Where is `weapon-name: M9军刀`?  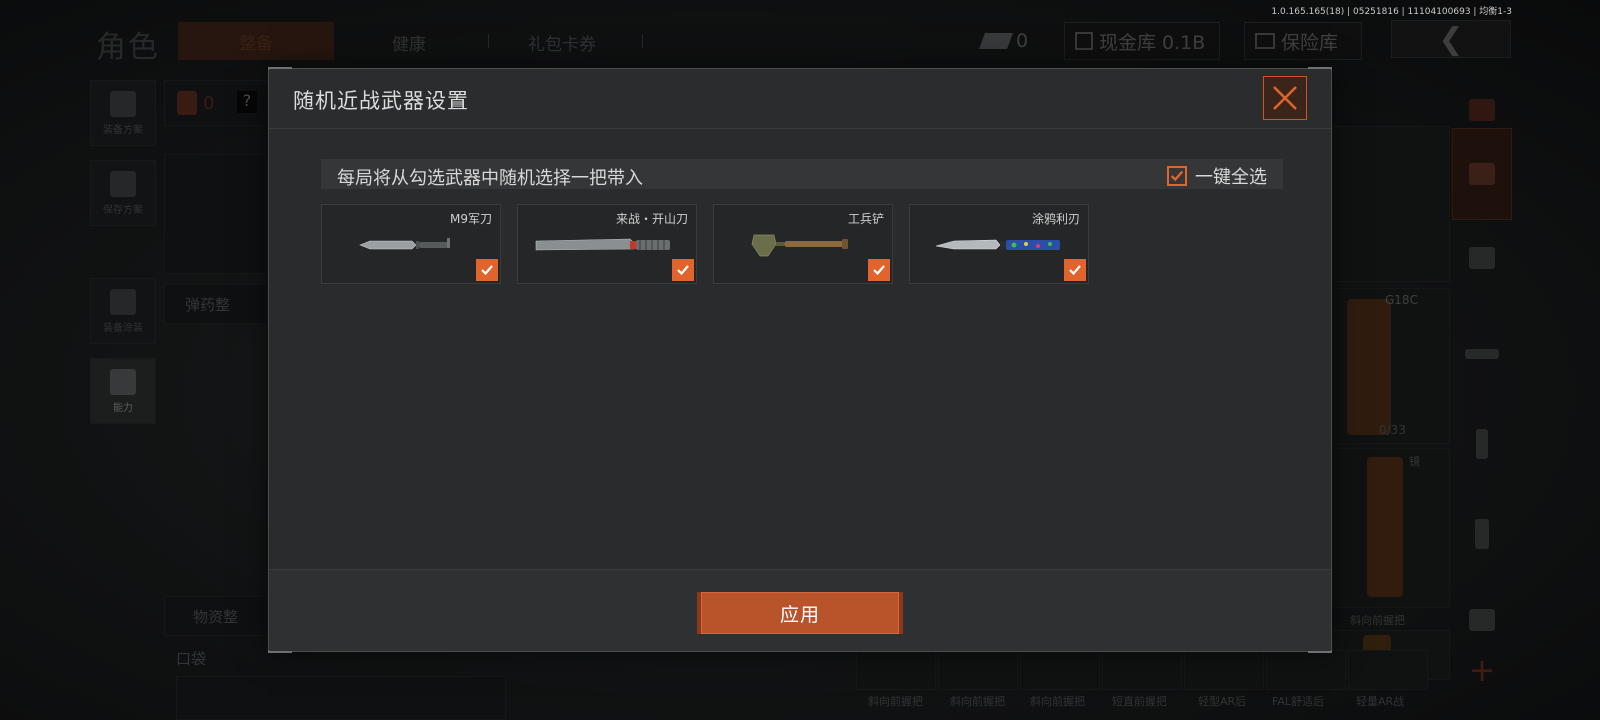 weapon-name: M9军刀 is located at coordinates (471, 219).